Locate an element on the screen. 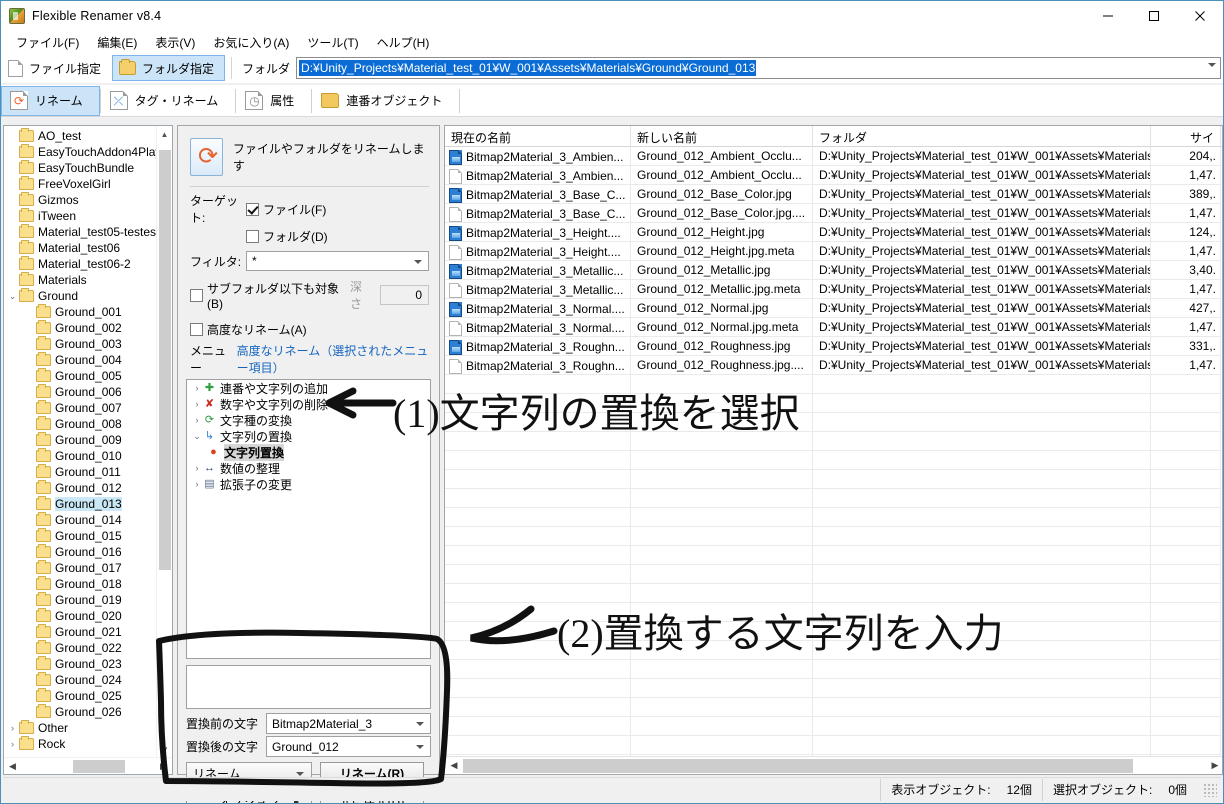 The height and width of the screenshot is (804, 1224). subfolder-checkbox is located at coordinates (196, 295).